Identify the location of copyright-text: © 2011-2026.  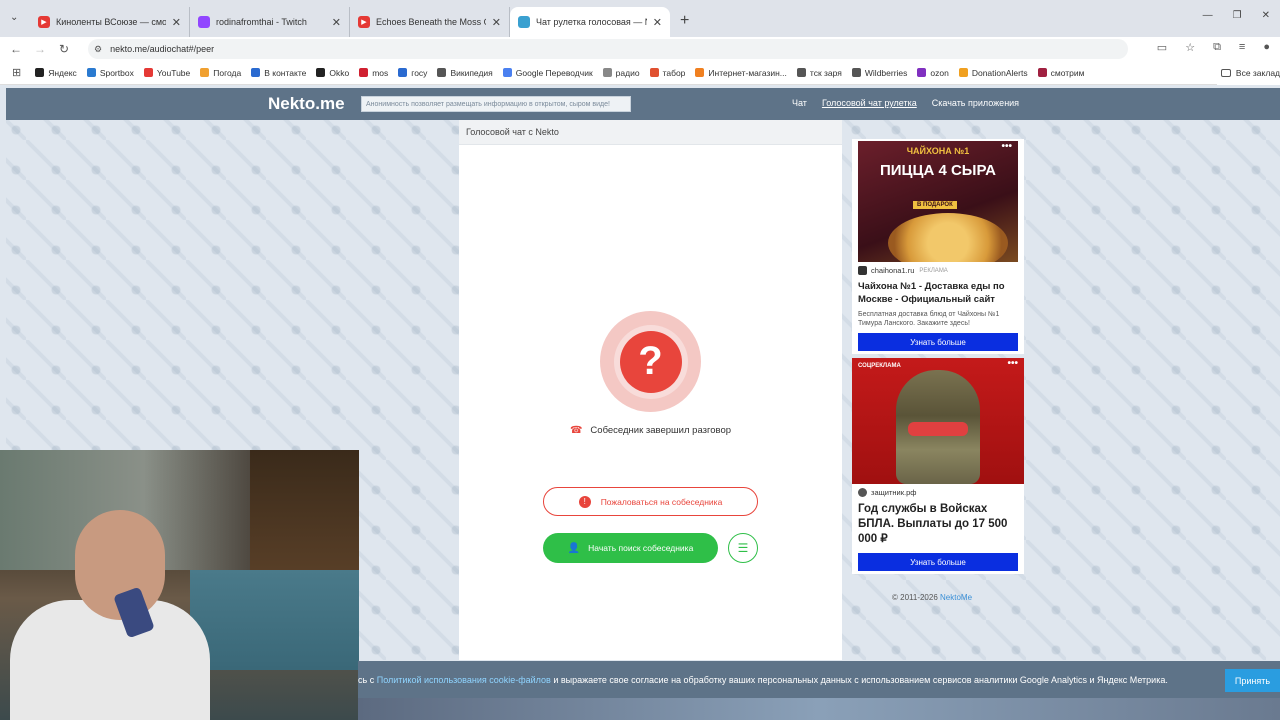
(915, 597).